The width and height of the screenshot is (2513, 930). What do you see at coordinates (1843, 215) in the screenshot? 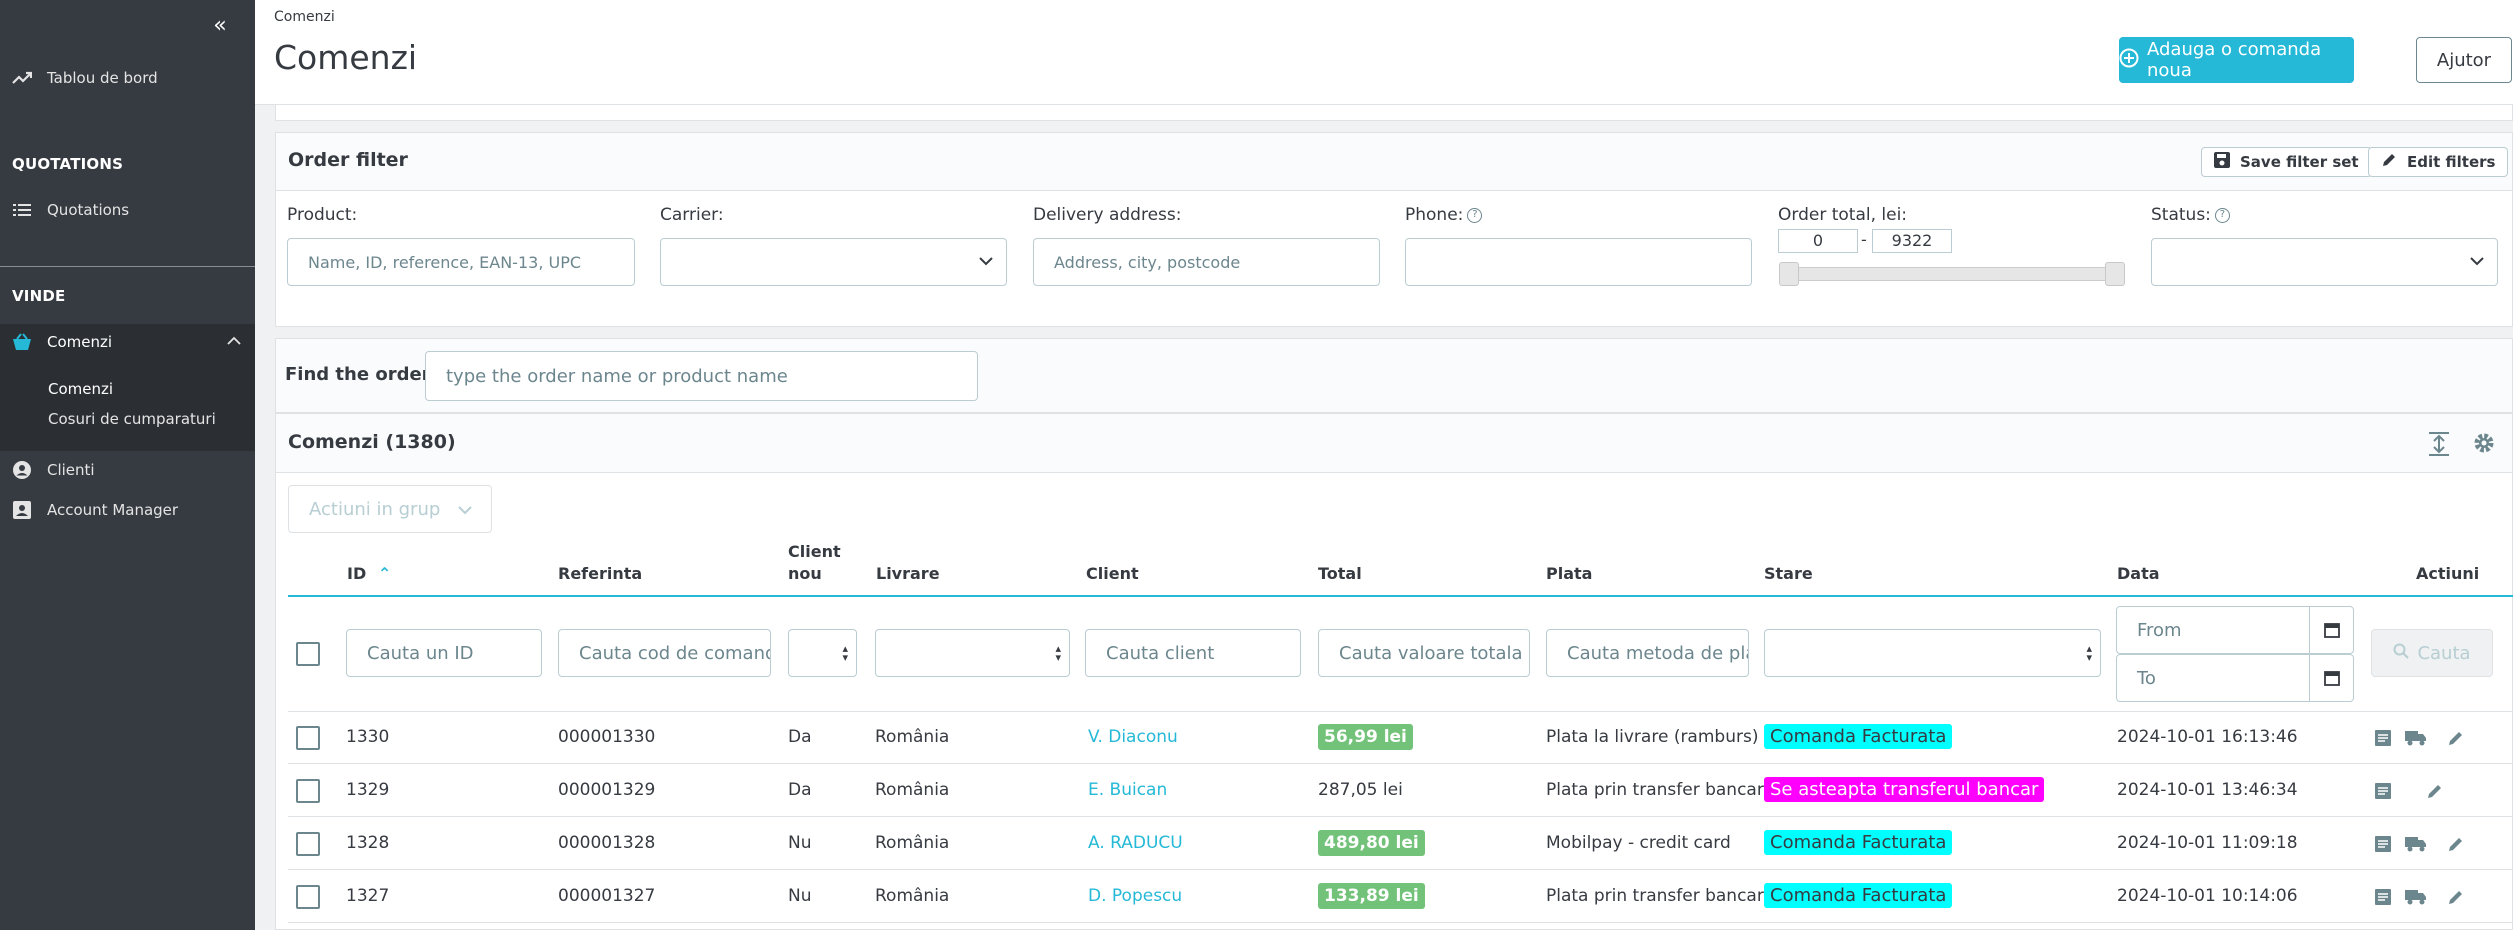
I see `order-total-label: Order total, lei:` at bounding box center [1843, 215].